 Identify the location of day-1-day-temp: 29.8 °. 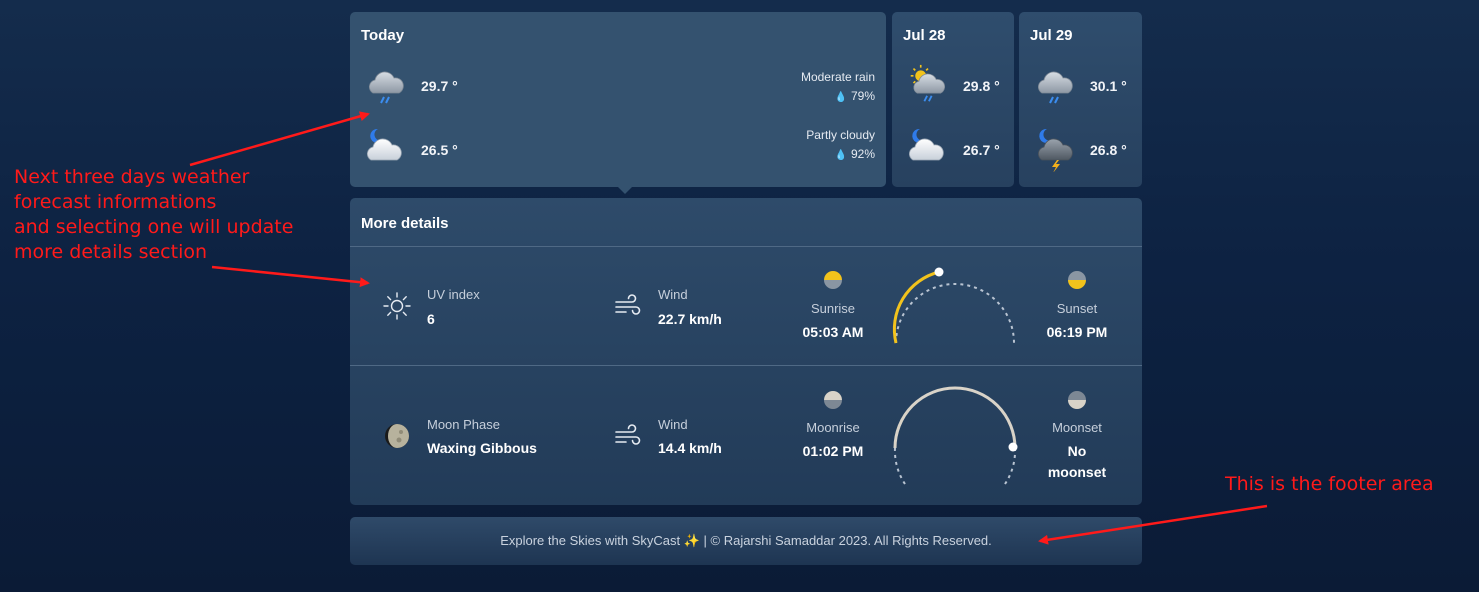
(981, 86).